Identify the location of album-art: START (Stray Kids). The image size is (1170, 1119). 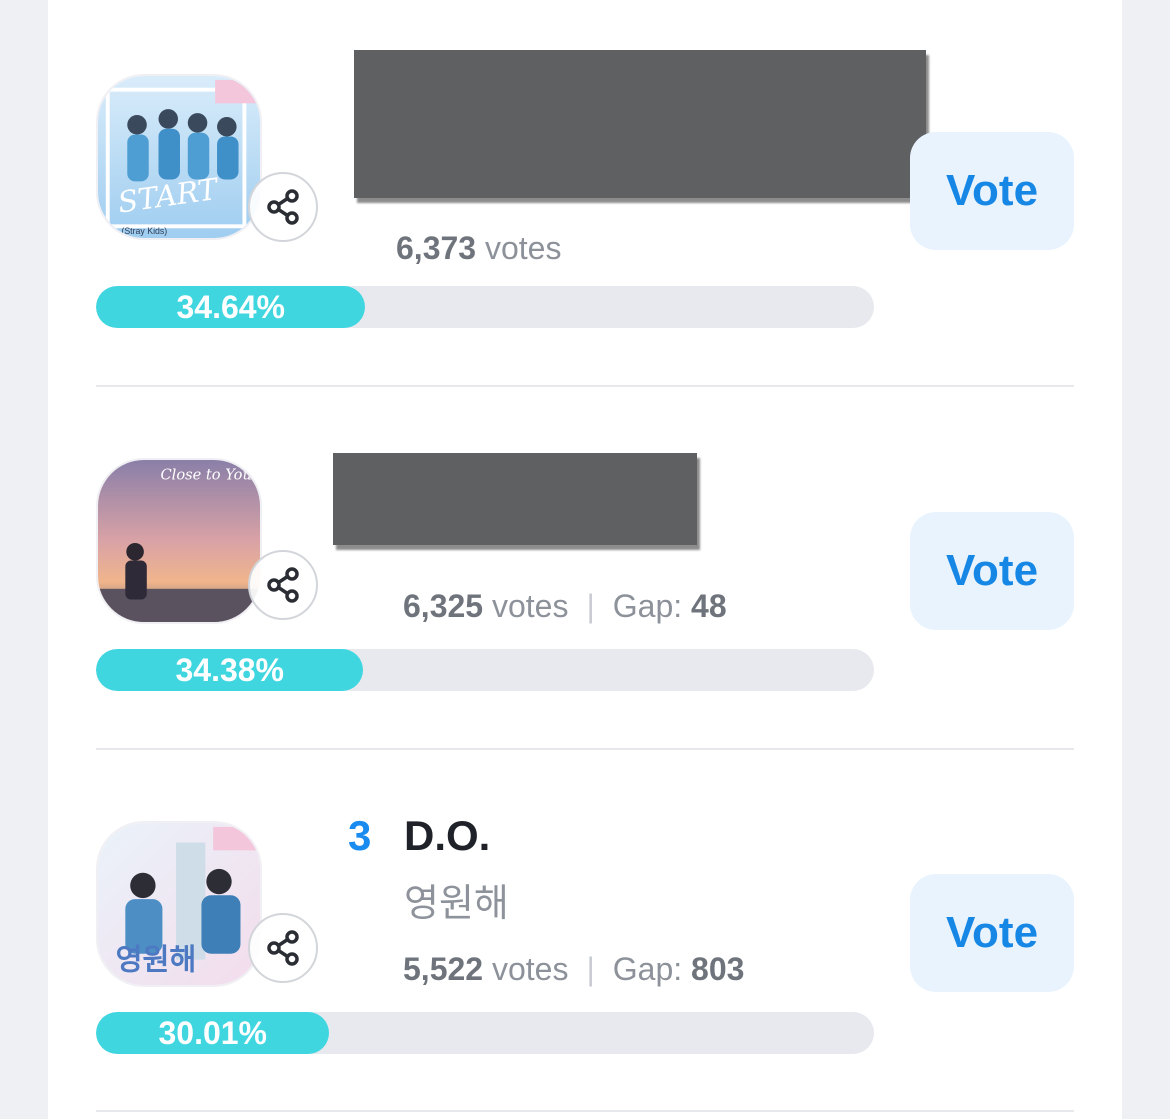
(179, 157).